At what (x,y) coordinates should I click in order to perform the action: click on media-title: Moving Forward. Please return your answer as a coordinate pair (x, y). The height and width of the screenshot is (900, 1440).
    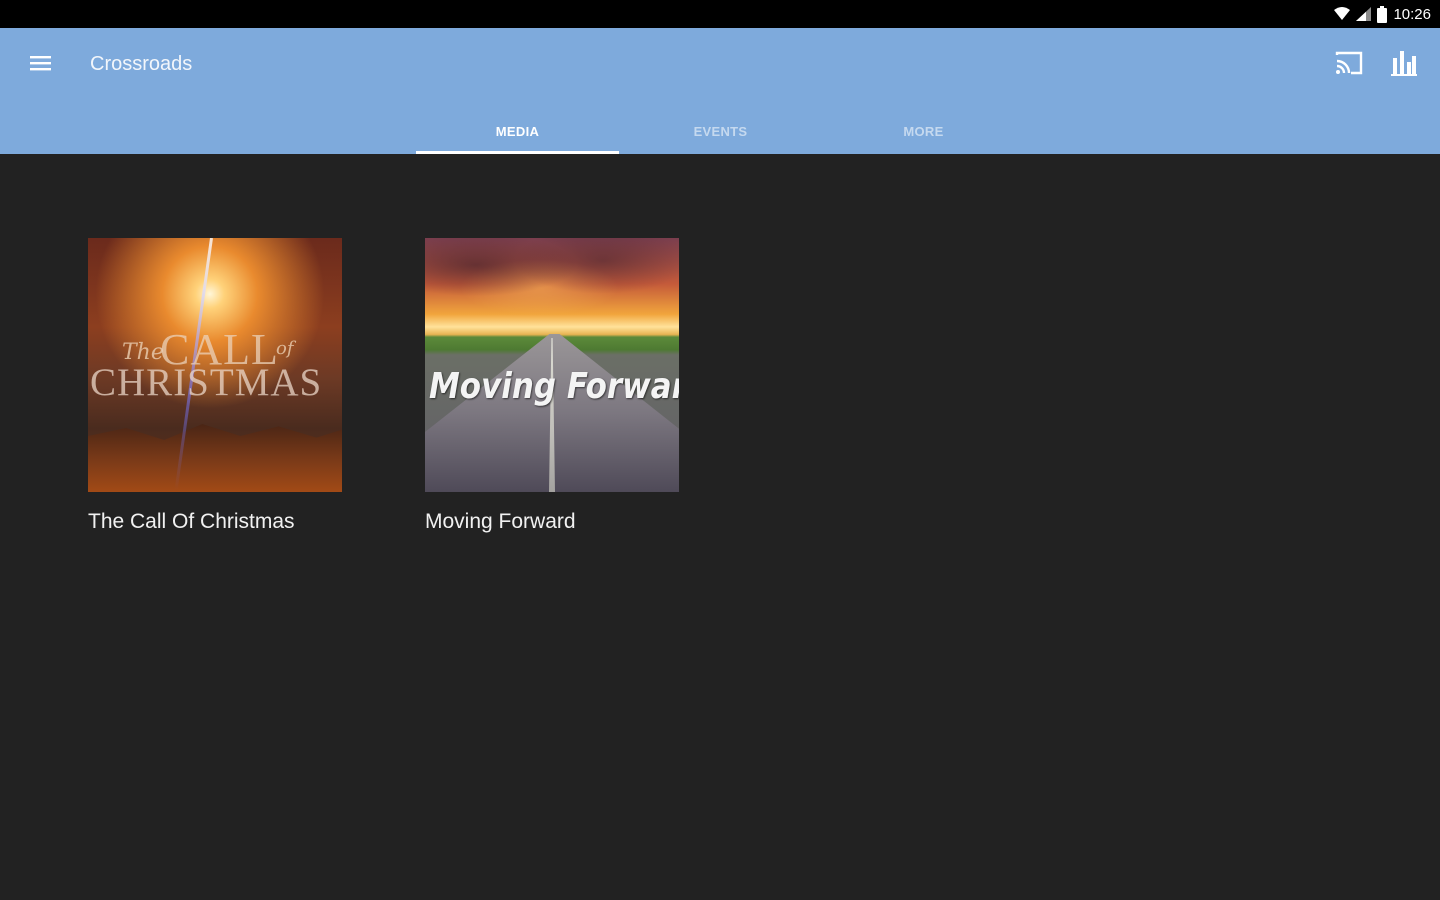
    Looking at the image, I should click on (552, 522).